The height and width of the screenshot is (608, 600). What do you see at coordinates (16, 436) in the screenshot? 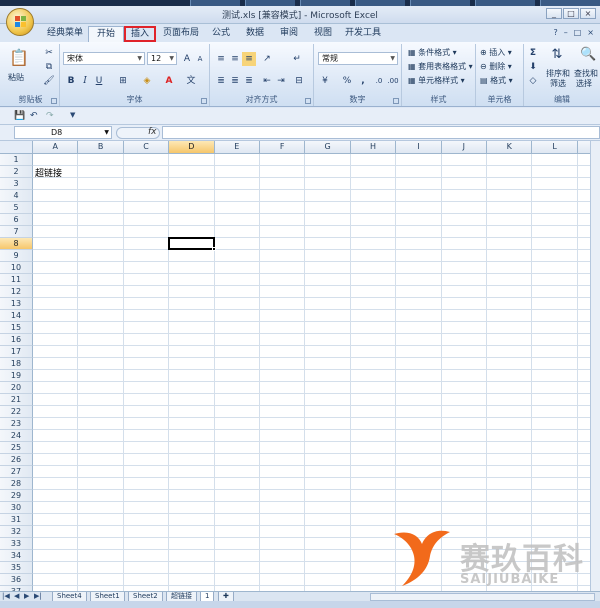
I see `row-header-24: 24` at bounding box center [16, 436].